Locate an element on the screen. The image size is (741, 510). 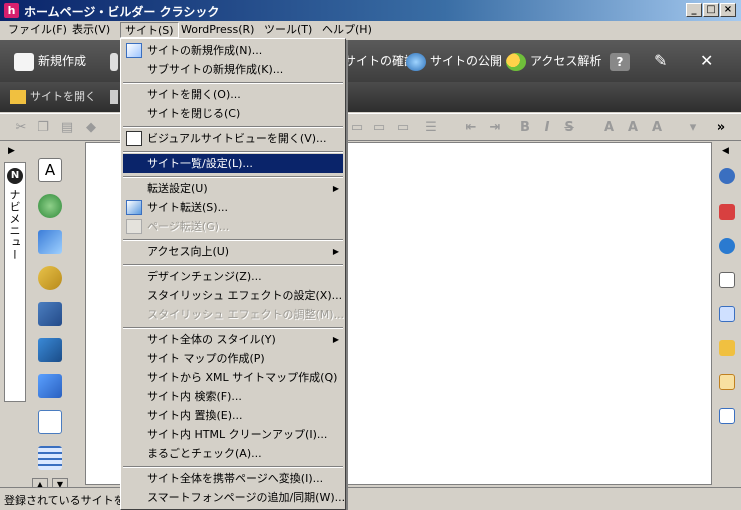
close-panel-button: ✕ is located at coordinates (706, 61).